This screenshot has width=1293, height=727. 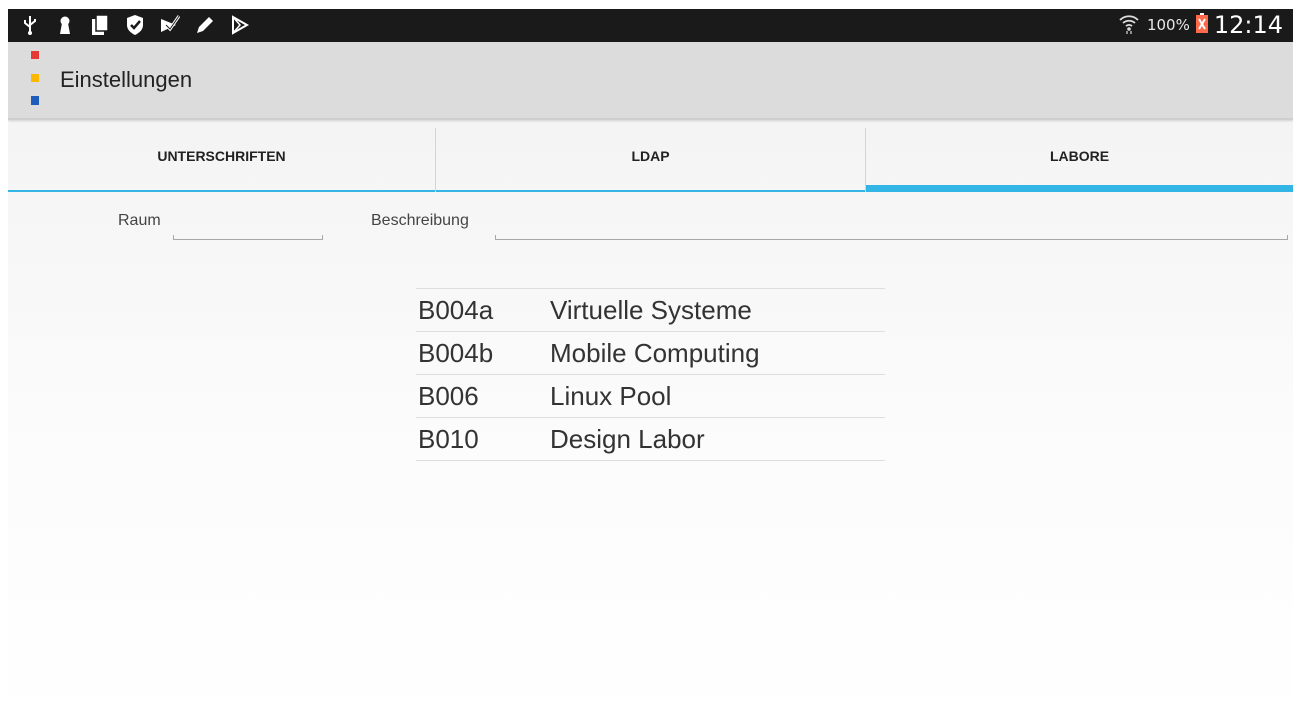 What do you see at coordinates (448, 396) in the screenshot?
I see `lab-room: B006` at bounding box center [448, 396].